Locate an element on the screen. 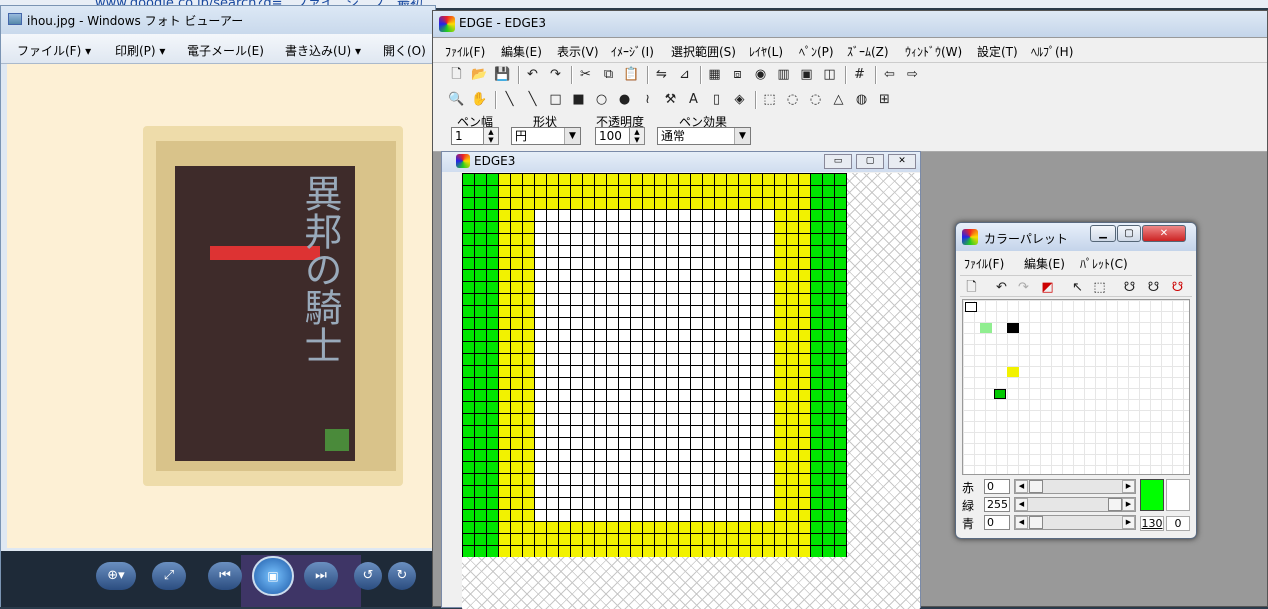 Image resolution: width=1268 pixels, height=609 pixels. new-icon: 🗋 is located at coordinates (456, 75).